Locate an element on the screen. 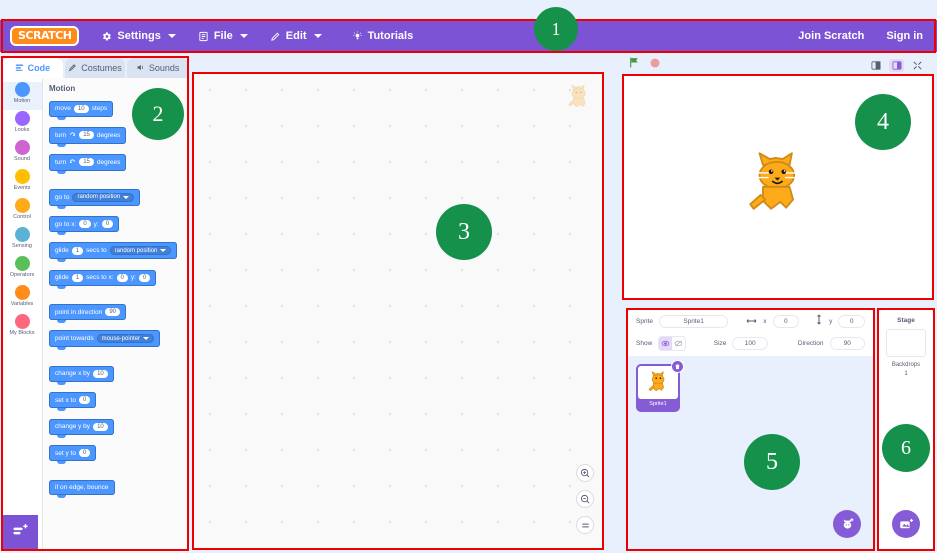  block-text: turn is located at coordinates (61, 135).